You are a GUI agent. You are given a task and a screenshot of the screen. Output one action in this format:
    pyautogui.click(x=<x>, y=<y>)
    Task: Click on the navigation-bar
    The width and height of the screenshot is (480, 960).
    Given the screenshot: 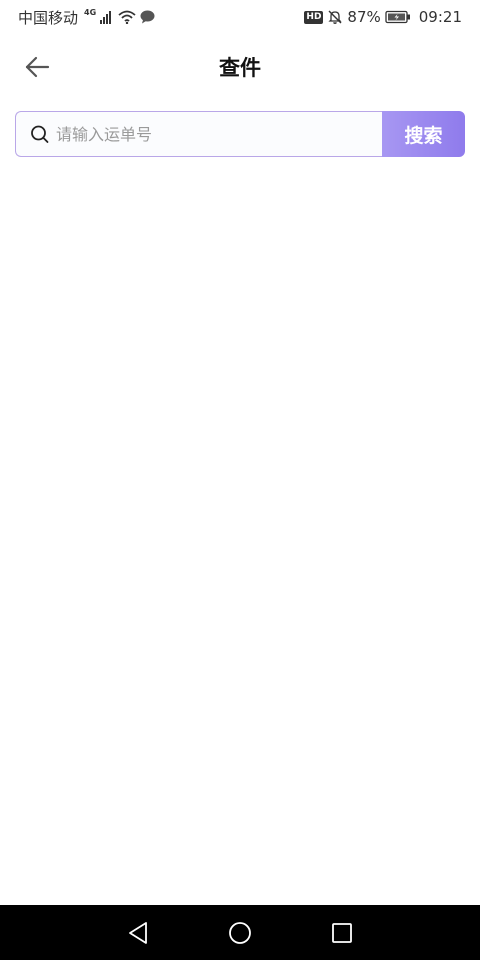 What is the action you would take?
    pyautogui.click(x=240, y=932)
    